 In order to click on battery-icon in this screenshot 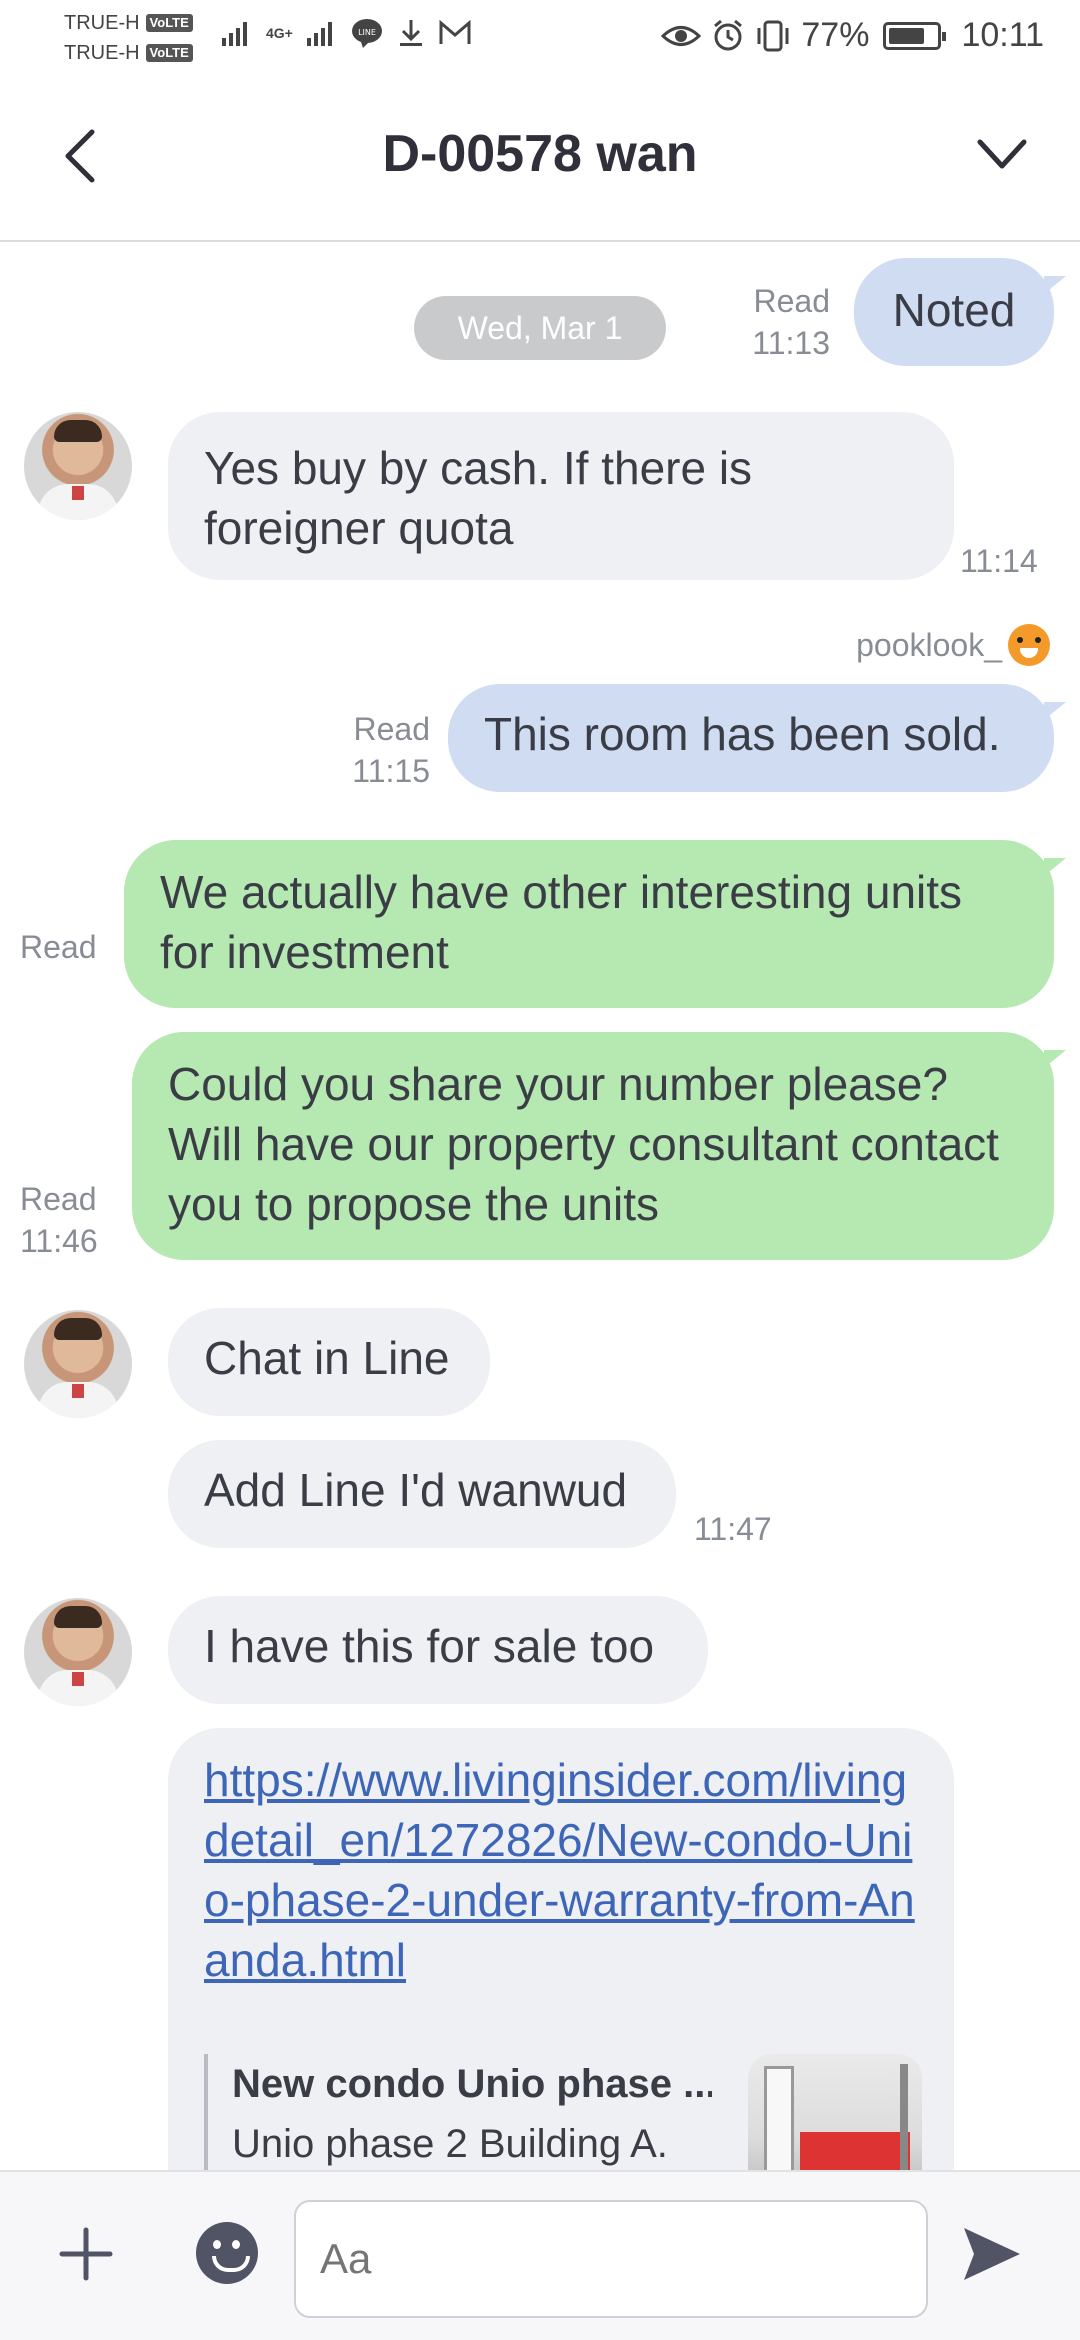, I will do `click(915, 35)`.